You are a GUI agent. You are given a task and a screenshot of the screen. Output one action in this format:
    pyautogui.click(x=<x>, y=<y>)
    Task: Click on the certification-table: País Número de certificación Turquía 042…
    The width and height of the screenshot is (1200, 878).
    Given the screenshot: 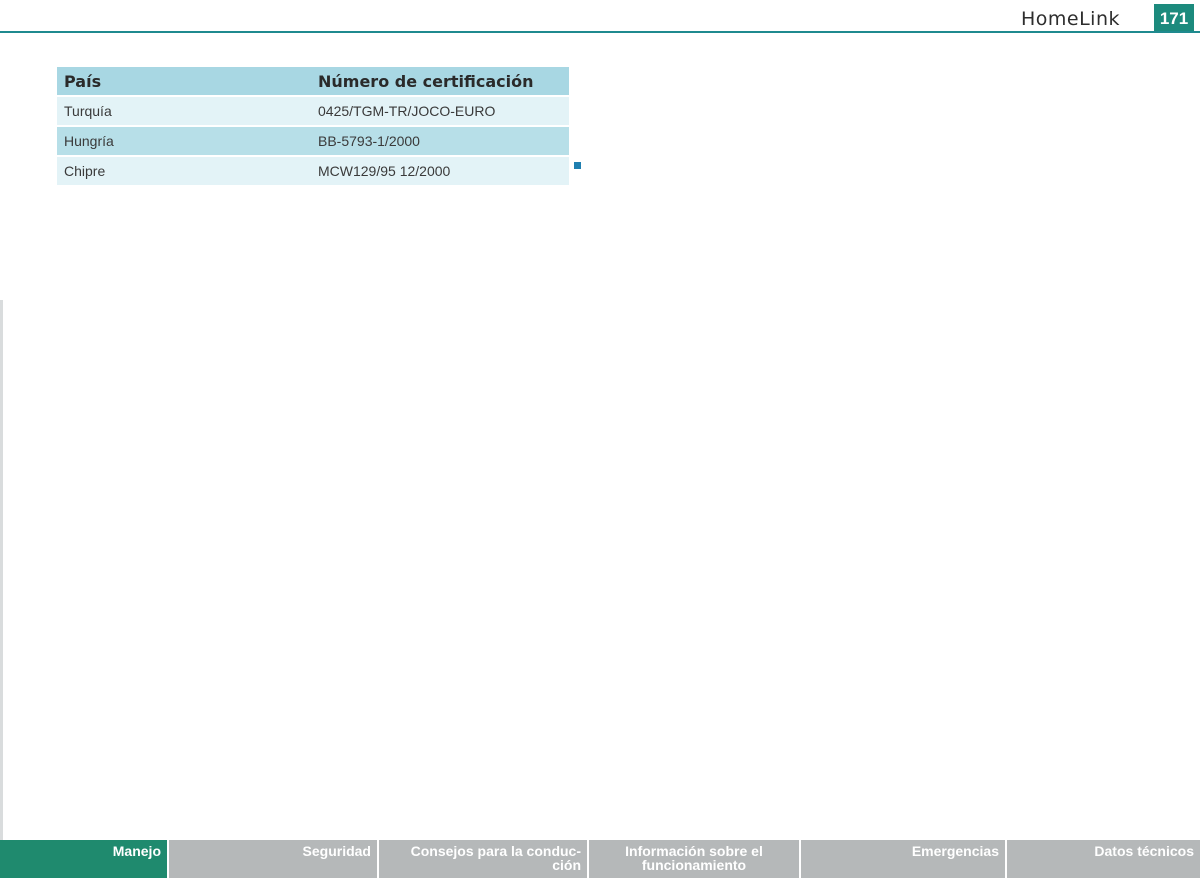 What is the action you would take?
    pyautogui.click(x=313, y=126)
    